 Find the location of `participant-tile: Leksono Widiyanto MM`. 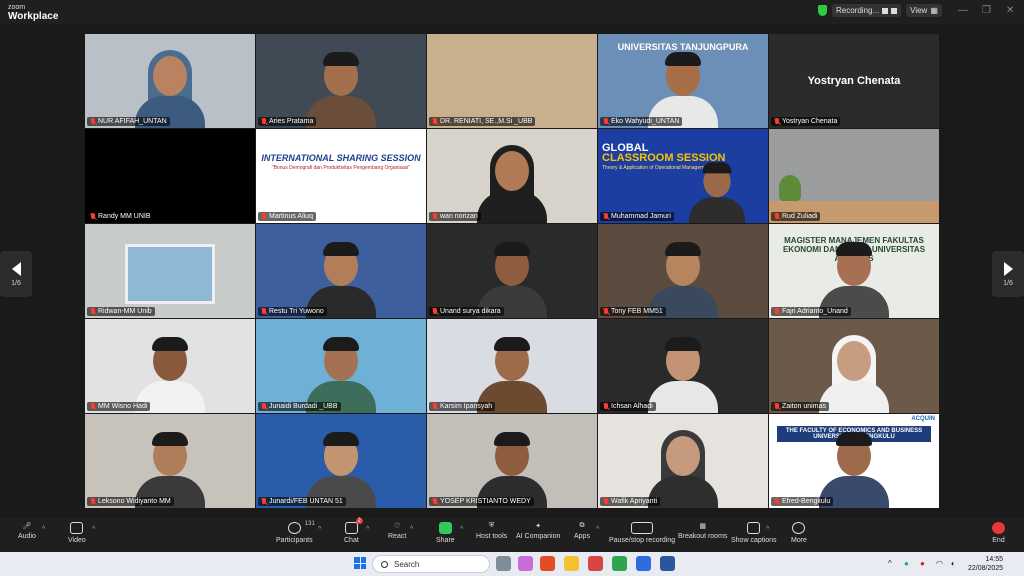

participant-tile: Leksono Widiyanto MM is located at coordinates (170, 461).